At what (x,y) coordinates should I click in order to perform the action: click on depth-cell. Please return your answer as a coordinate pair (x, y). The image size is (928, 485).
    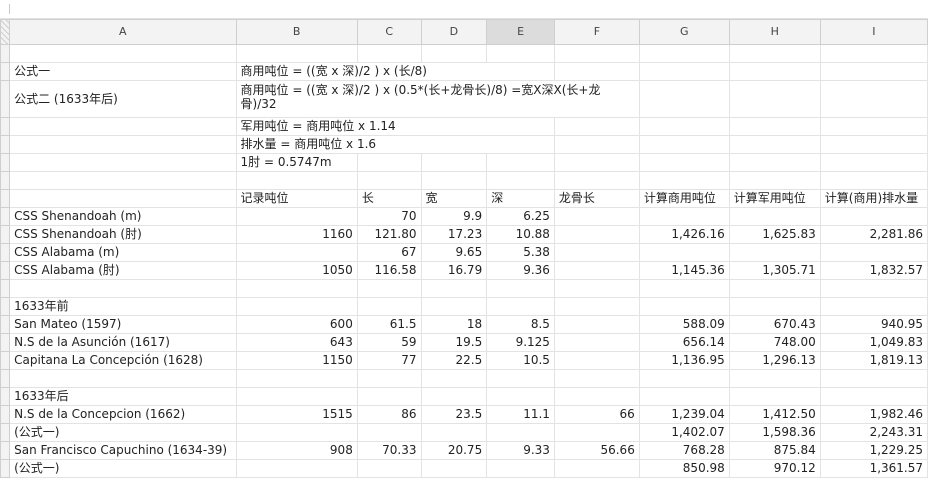
    Looking at the image, I should click on (520, 432).